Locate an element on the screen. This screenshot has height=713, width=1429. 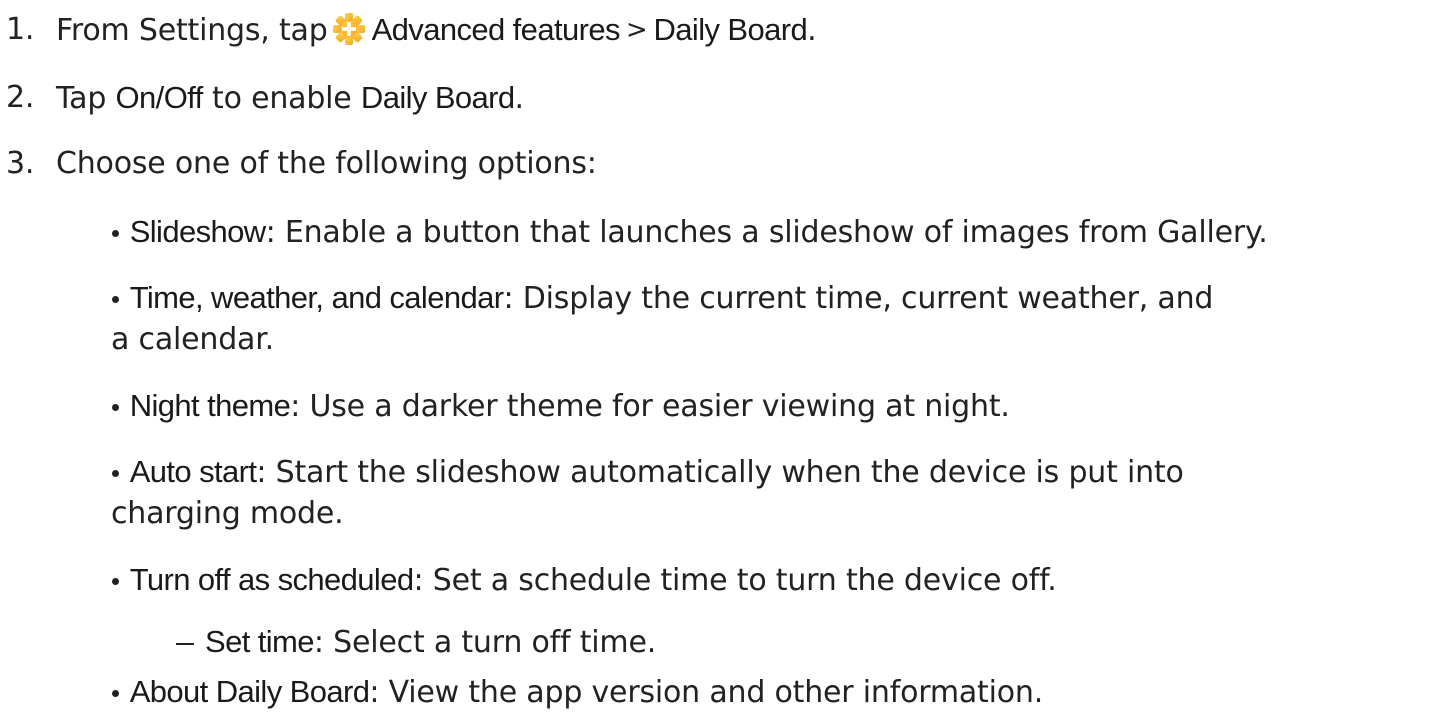
option-desc-cont: a calendar. is located at coordinates (192, 339).